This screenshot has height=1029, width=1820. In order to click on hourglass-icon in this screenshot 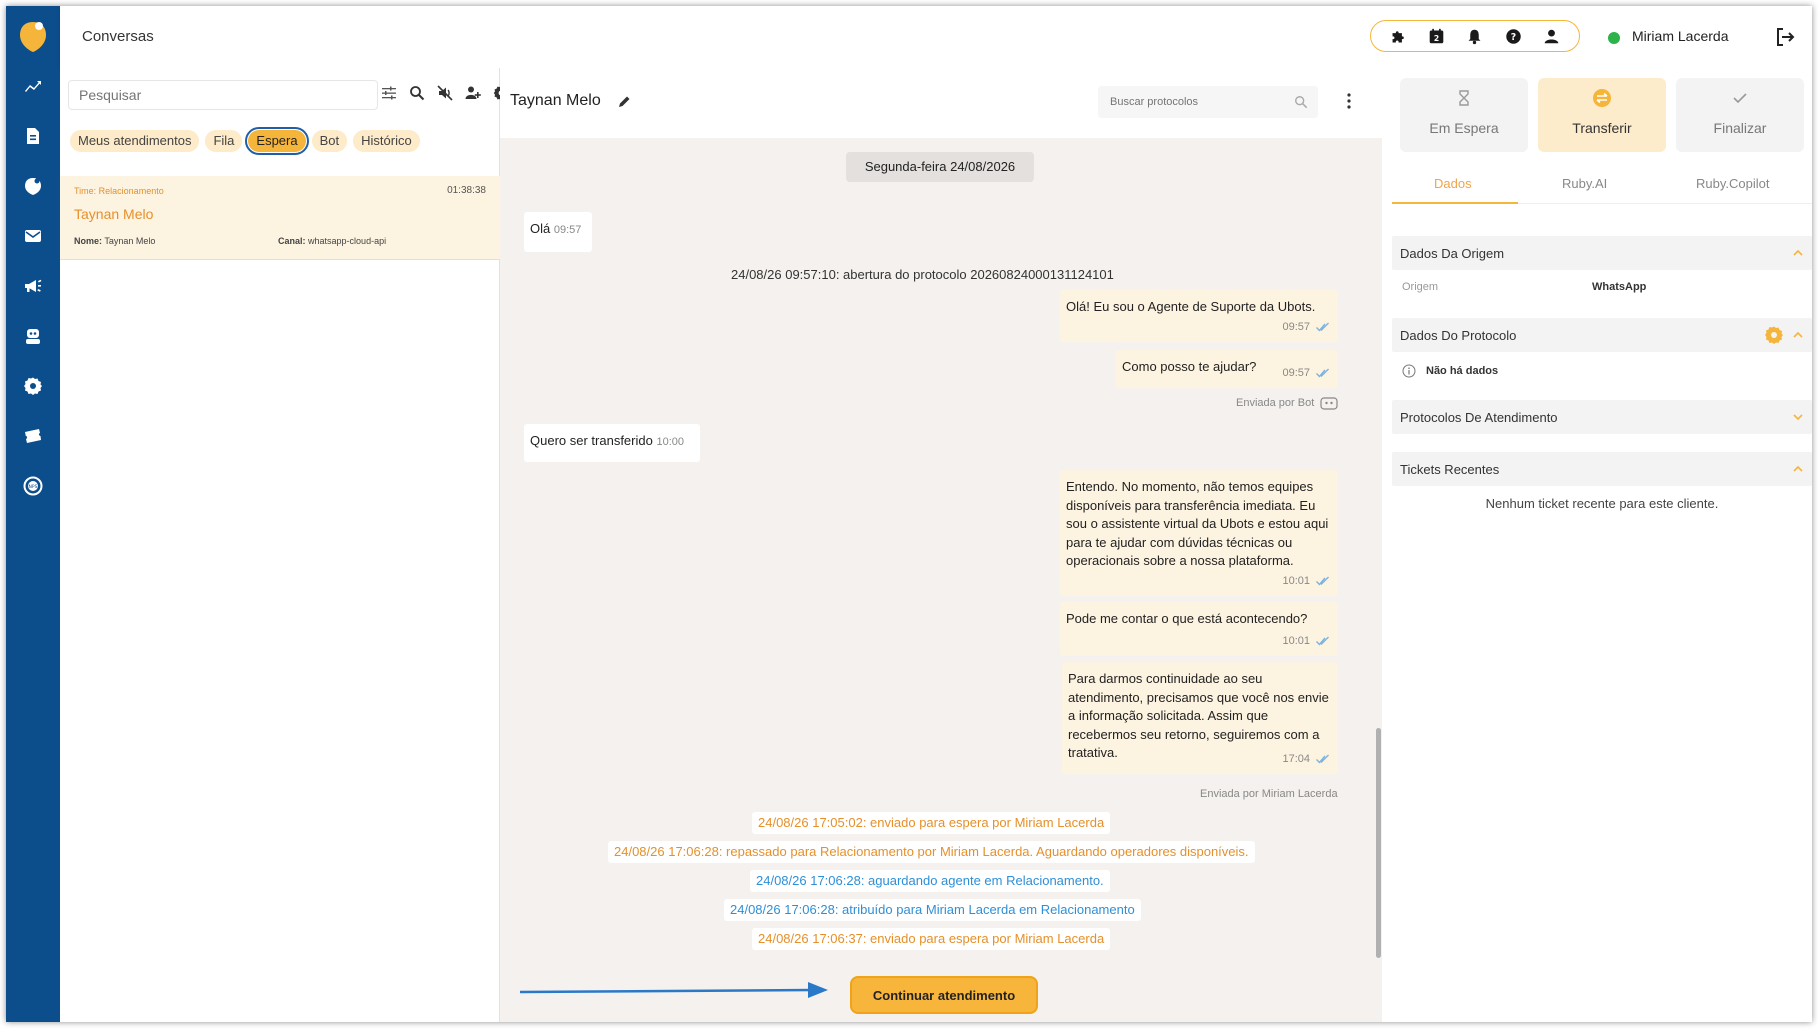, I will do `click(1464, 98)`.